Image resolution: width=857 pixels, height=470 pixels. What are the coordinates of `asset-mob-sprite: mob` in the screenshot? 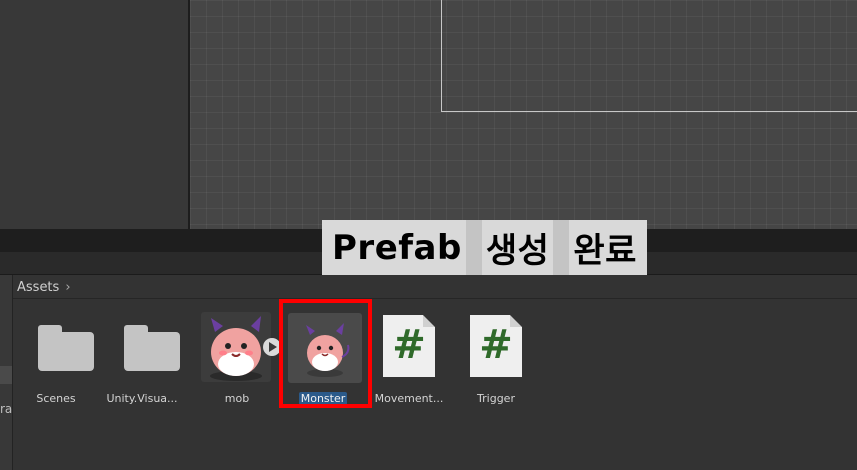 It's located at (237, 358).